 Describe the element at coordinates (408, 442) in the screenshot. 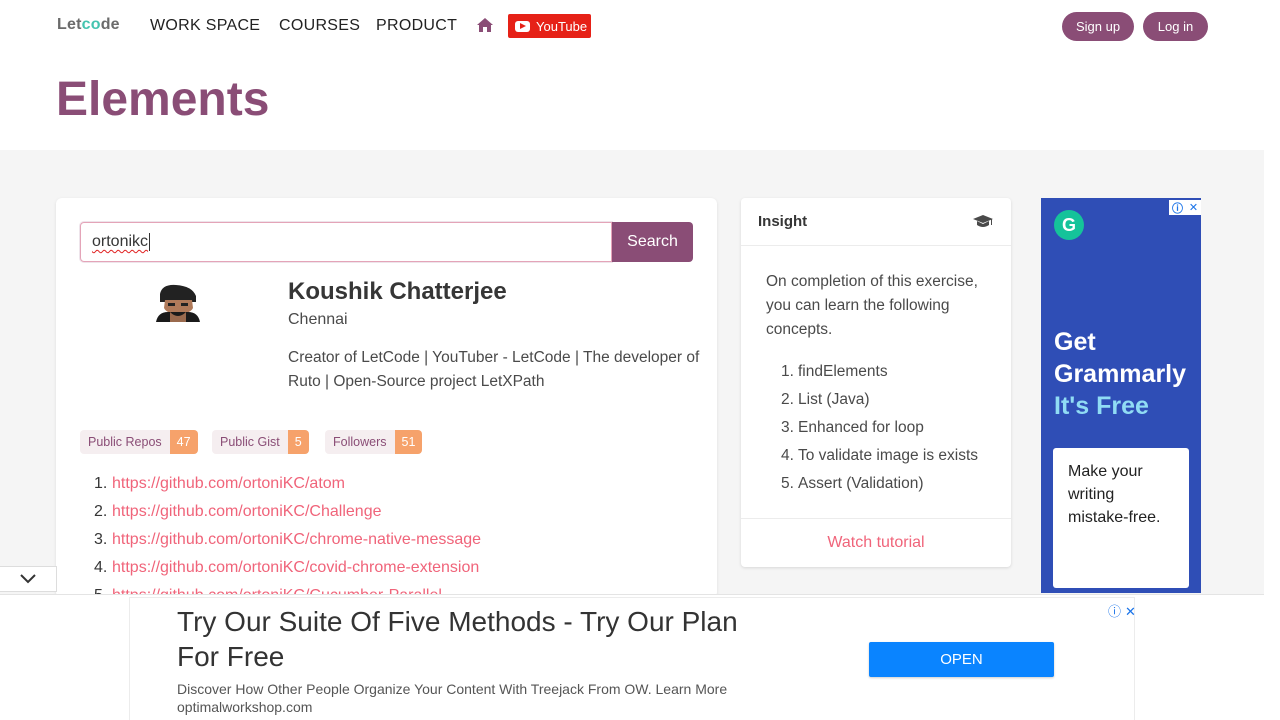

I see `tag-value: 51` at that location.